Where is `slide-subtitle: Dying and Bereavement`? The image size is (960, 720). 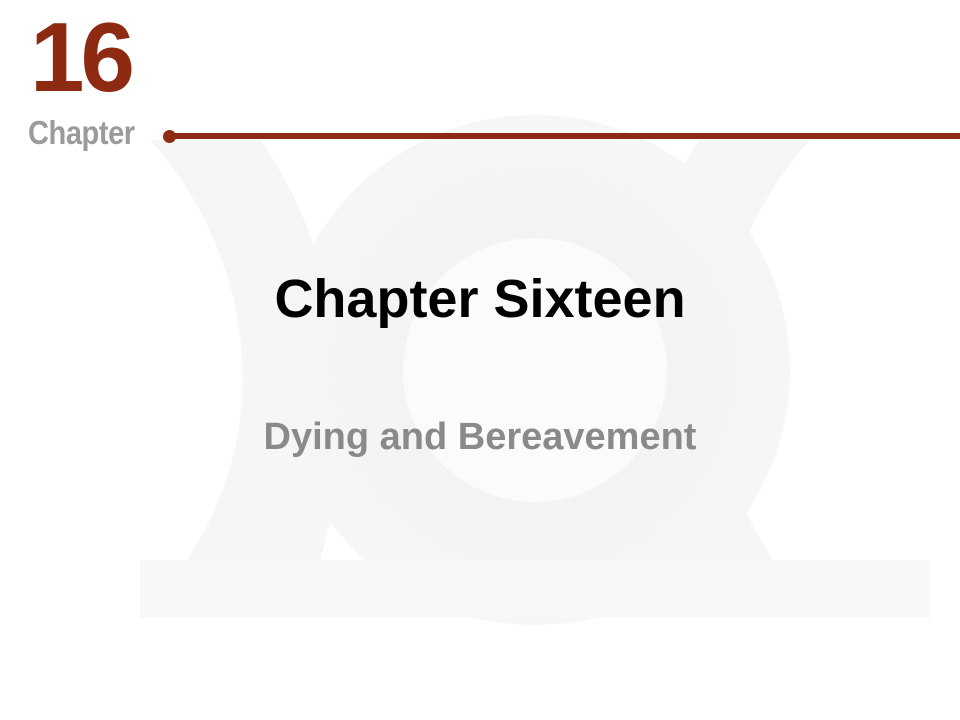
slide-subtitle: Dying and Bereavement is located at coordinates (480, 437).